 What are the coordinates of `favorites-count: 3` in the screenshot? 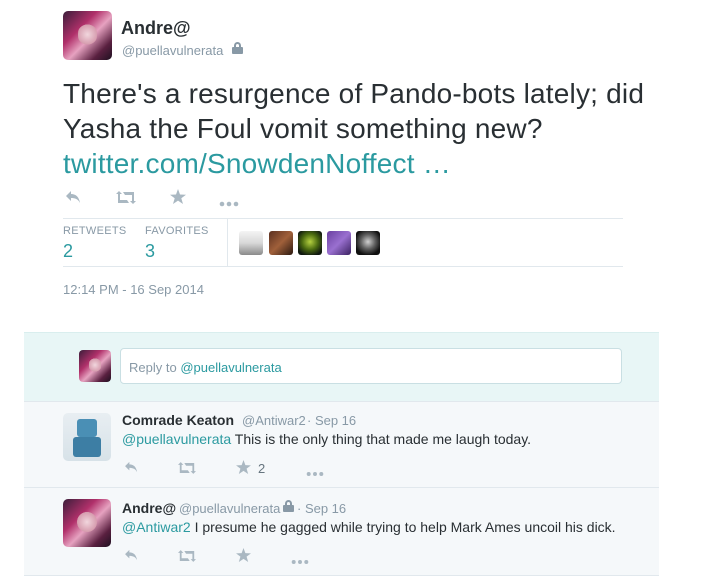 It's located at (150, 251).